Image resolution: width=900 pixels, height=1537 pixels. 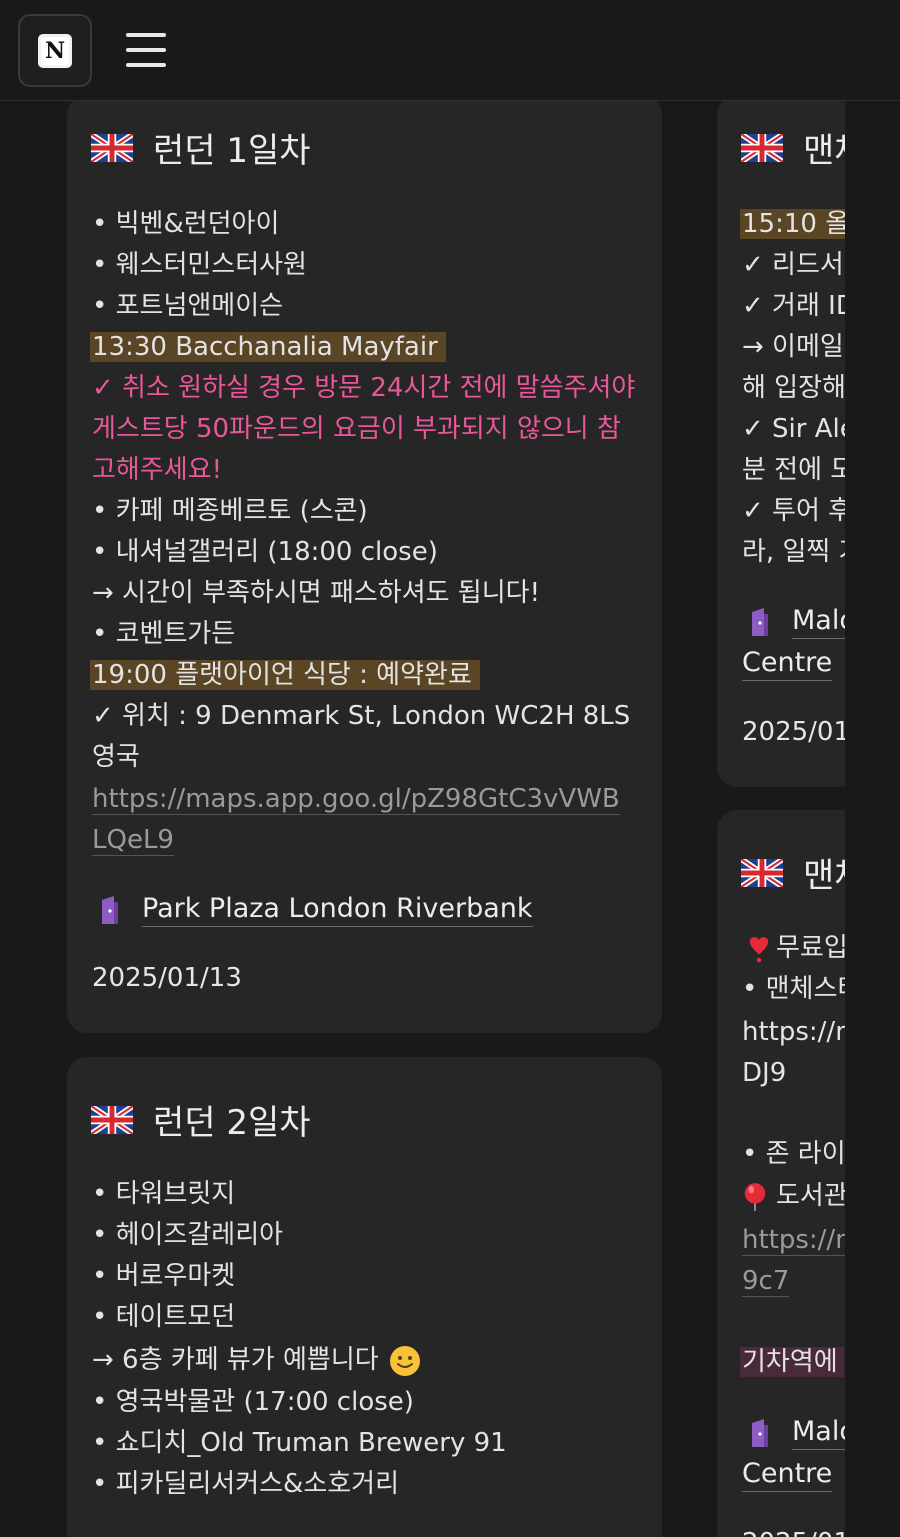 What do you see at coordinates (116, 757) in the screenshot?
I see `location-text: 영국` at bounding box center [116, 757].